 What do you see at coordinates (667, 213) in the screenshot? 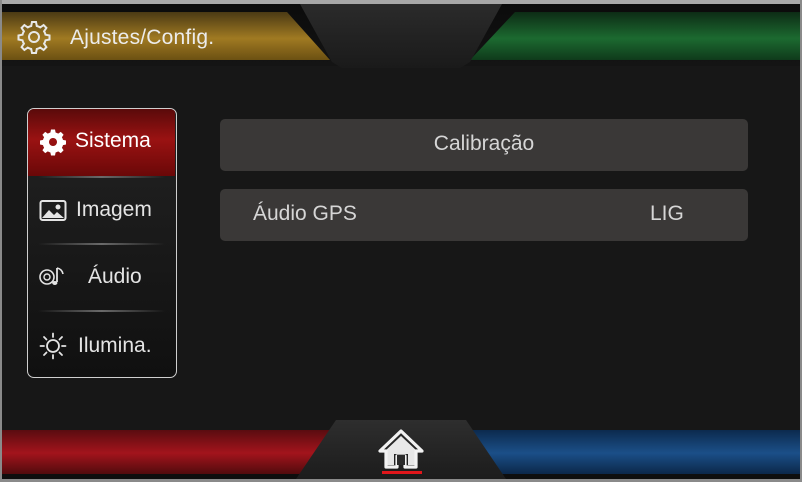
I see `row-value: LIG` at bounding box center [667, 213].